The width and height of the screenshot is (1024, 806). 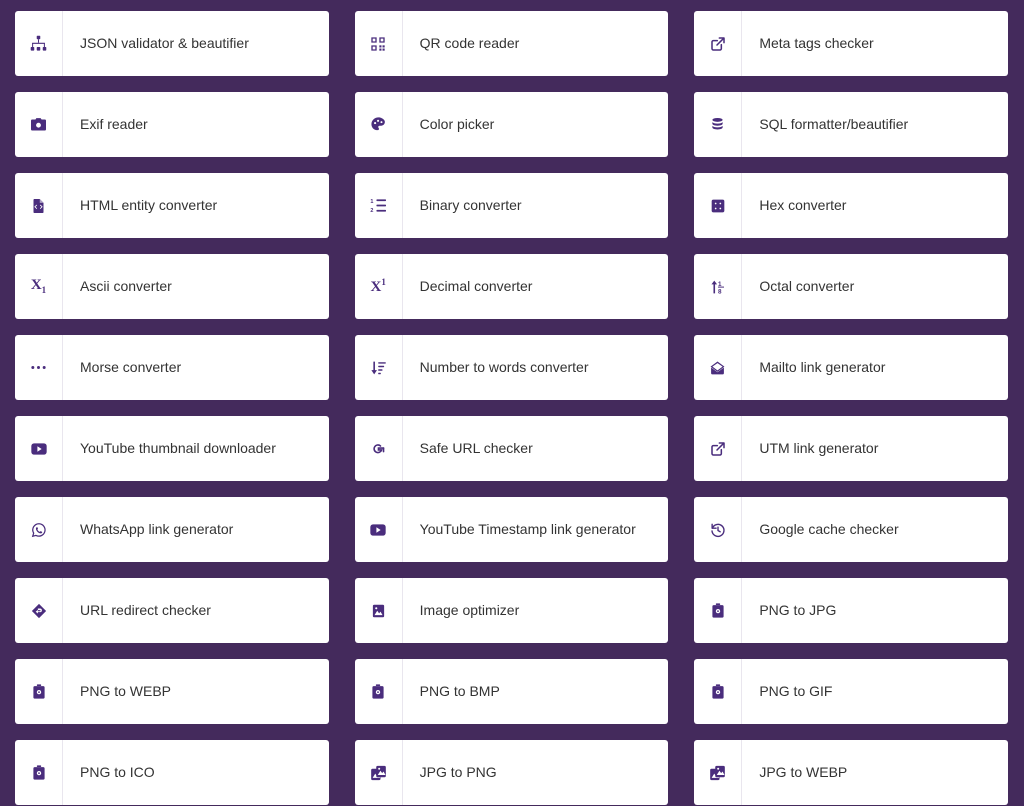 I want to click on google-g-icon, so click(x=379, y=448).